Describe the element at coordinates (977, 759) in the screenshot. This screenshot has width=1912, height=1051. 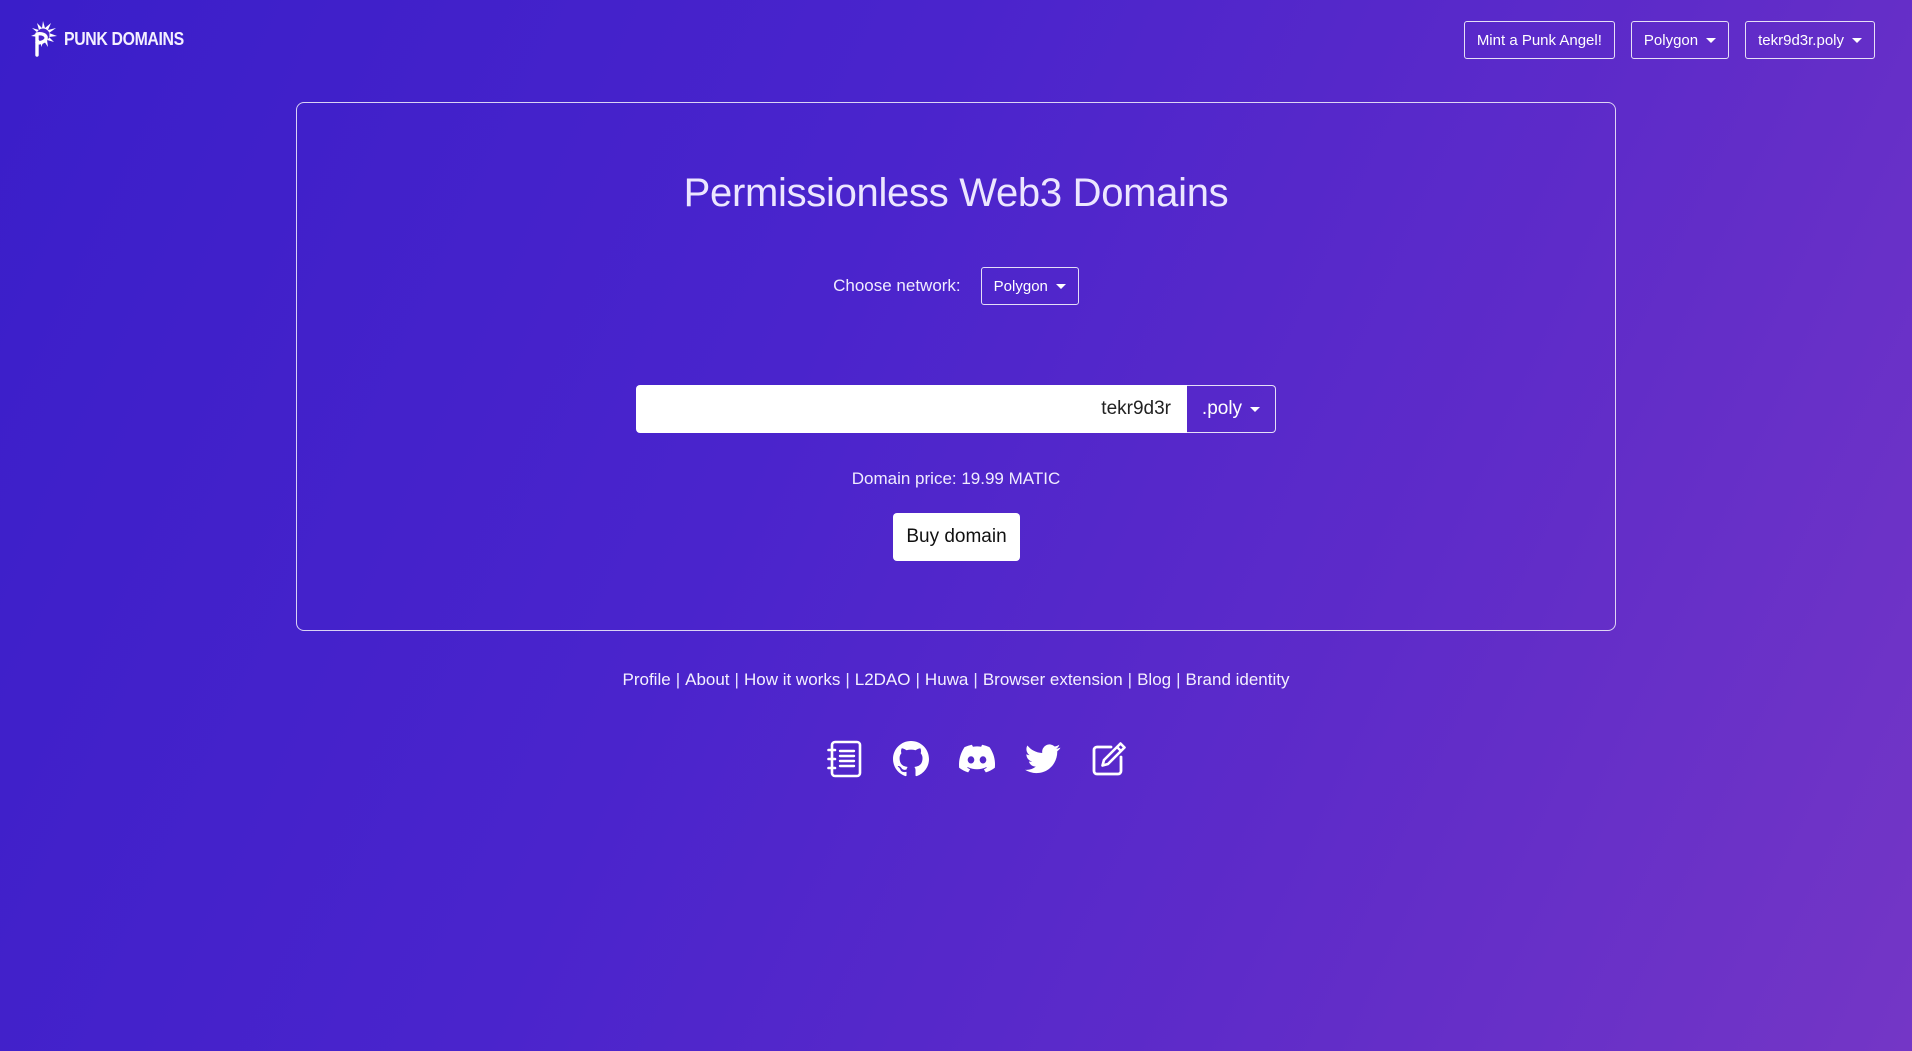
I see `discord-icon` at that location.